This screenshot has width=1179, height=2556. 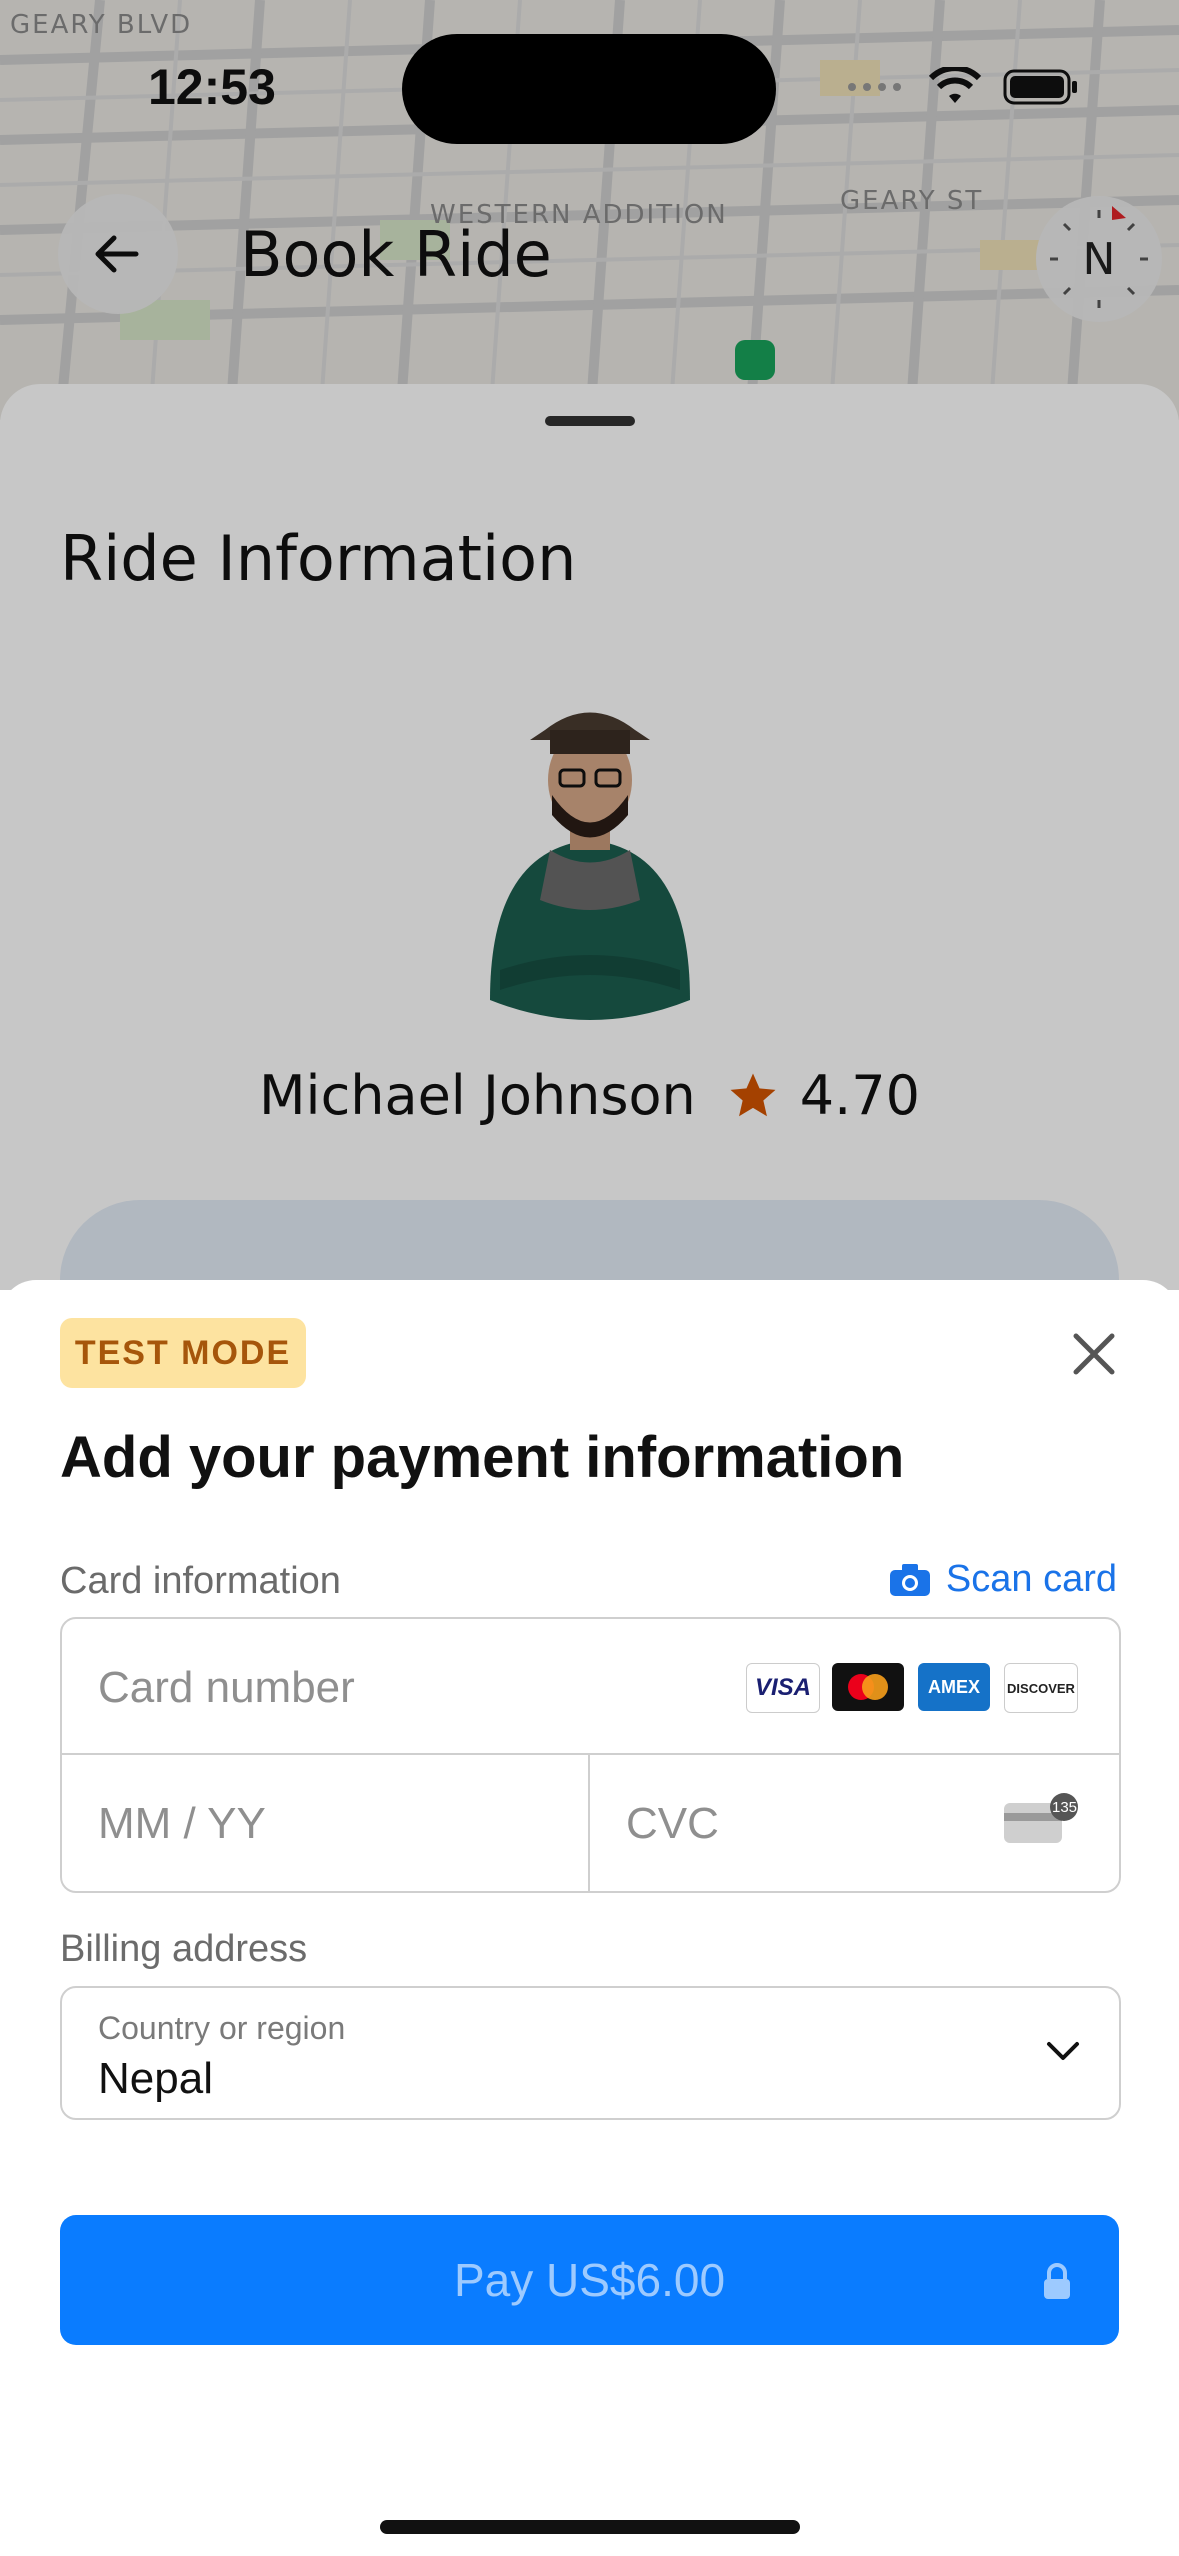 I want to click on lock-icon, so click(x=1057, y=2281).